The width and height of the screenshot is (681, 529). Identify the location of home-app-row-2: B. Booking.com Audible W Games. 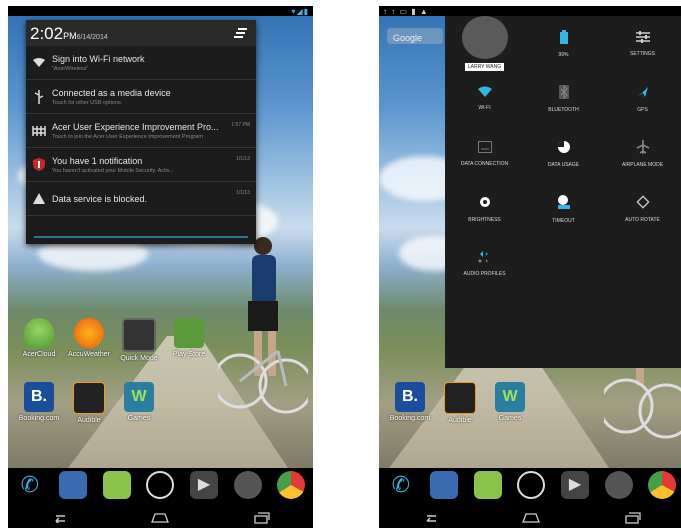
(460, 403).